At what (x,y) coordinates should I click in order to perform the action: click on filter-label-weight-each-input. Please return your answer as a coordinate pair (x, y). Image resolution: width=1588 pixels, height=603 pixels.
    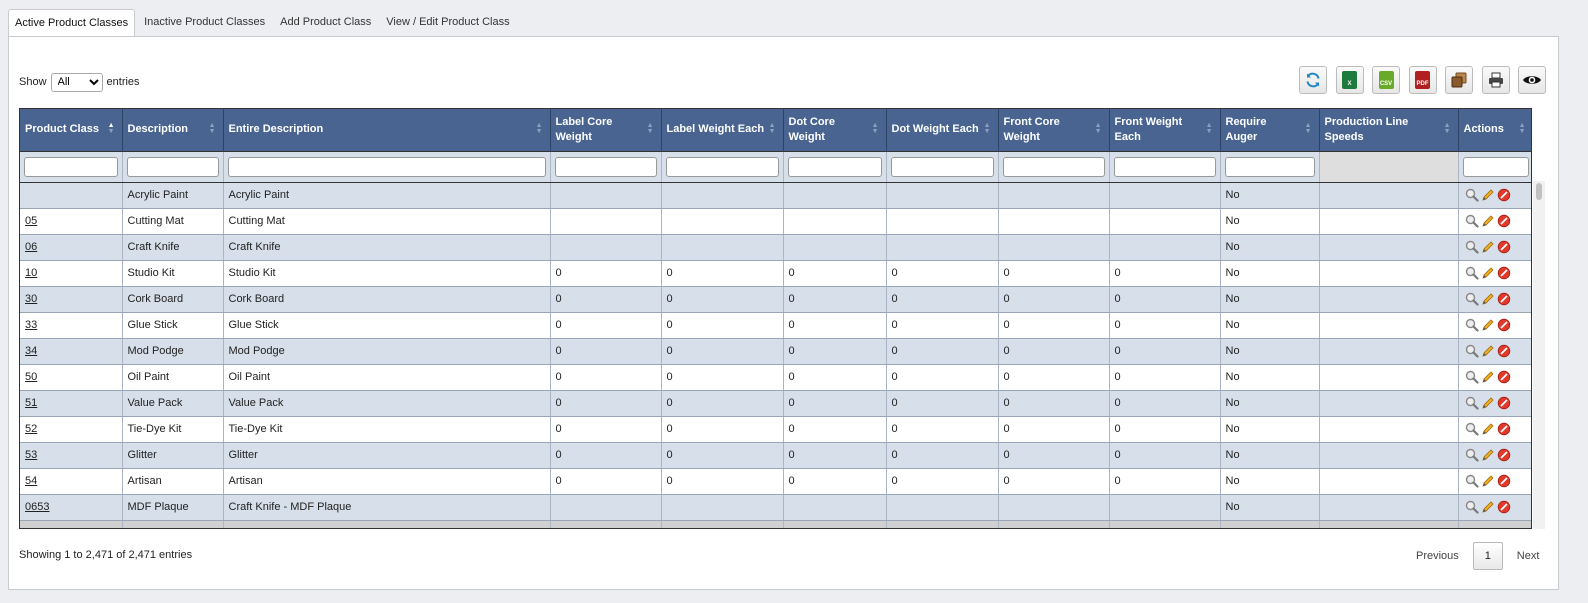
    Looking at the image, I should click on (722, 166).